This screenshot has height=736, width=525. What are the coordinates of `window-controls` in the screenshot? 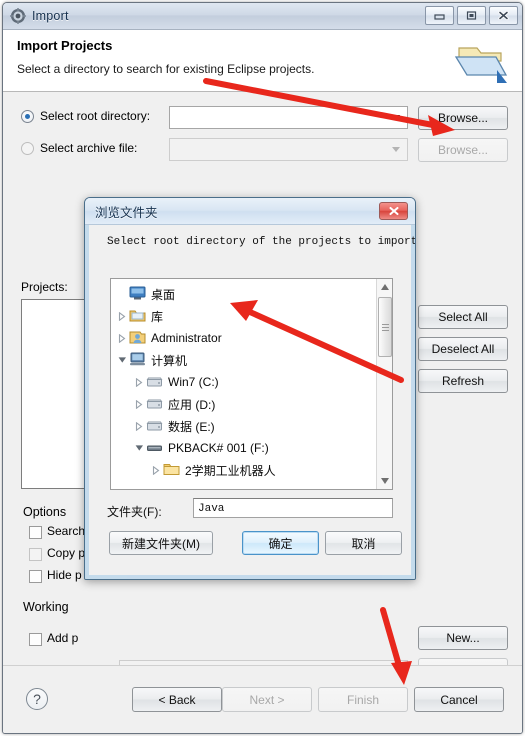 It's located at (471, 15).